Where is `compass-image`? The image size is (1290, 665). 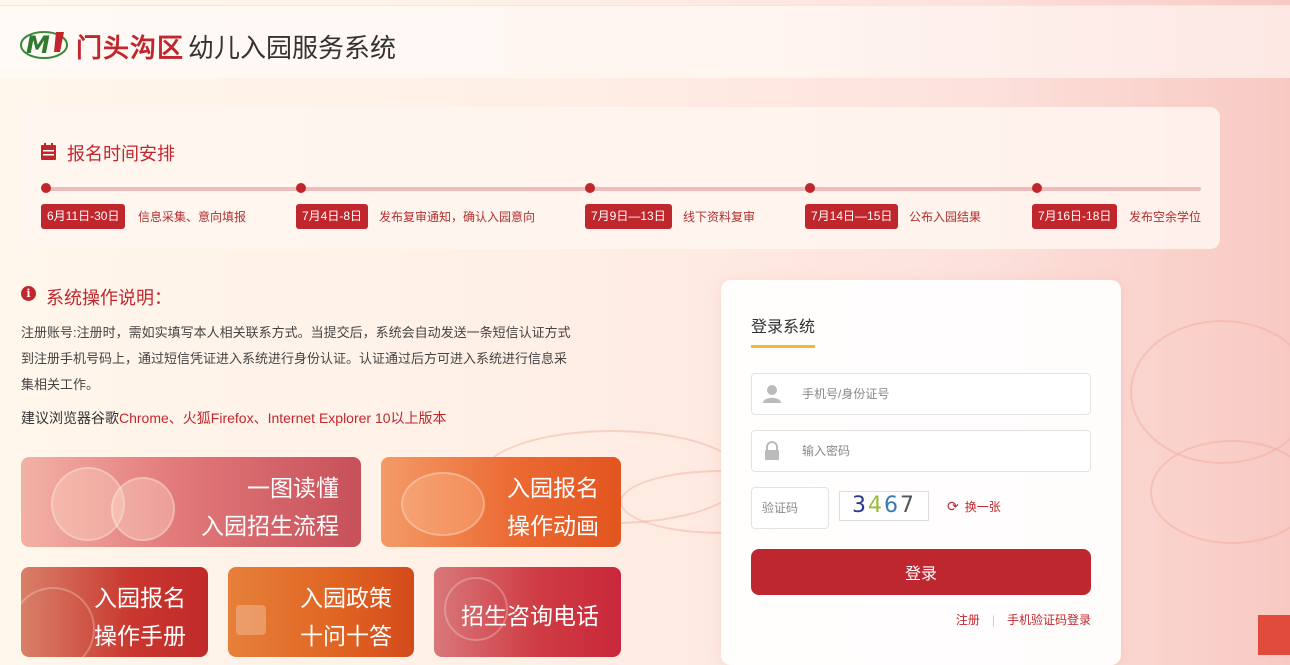
compass-image is located at coordinates (58, 622).